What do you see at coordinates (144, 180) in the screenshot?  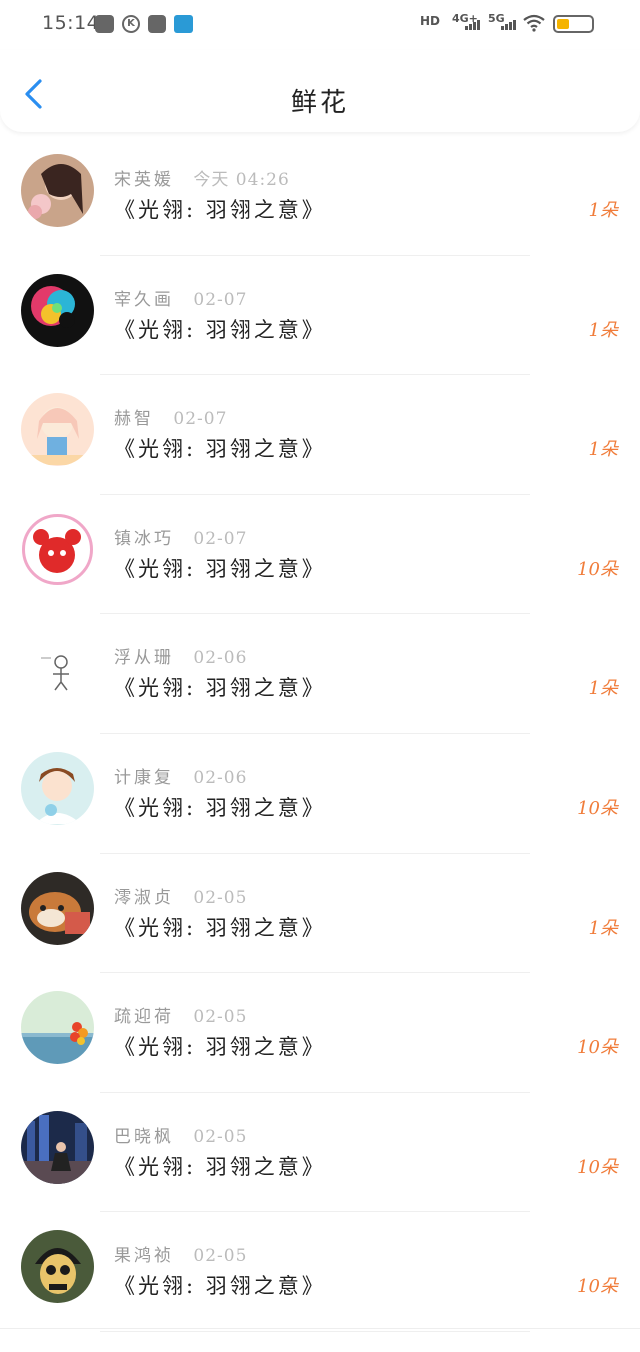 I see `user-name: 宋英媛` at bounding box center [144, 180].